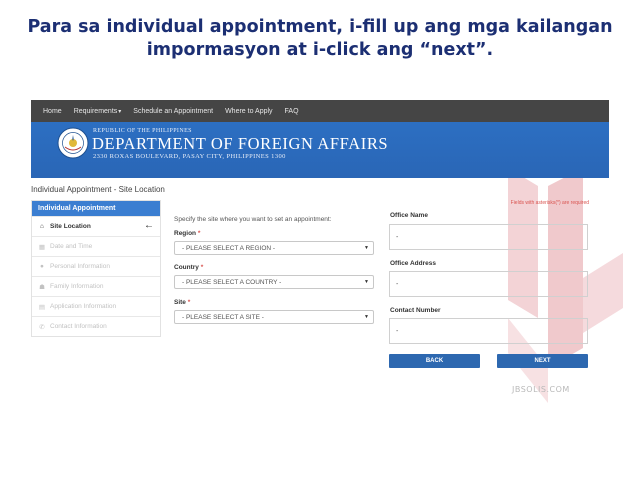 This screenshot has height=480, width=640. I want to click on contact-number-value: -, so click(397, 331).